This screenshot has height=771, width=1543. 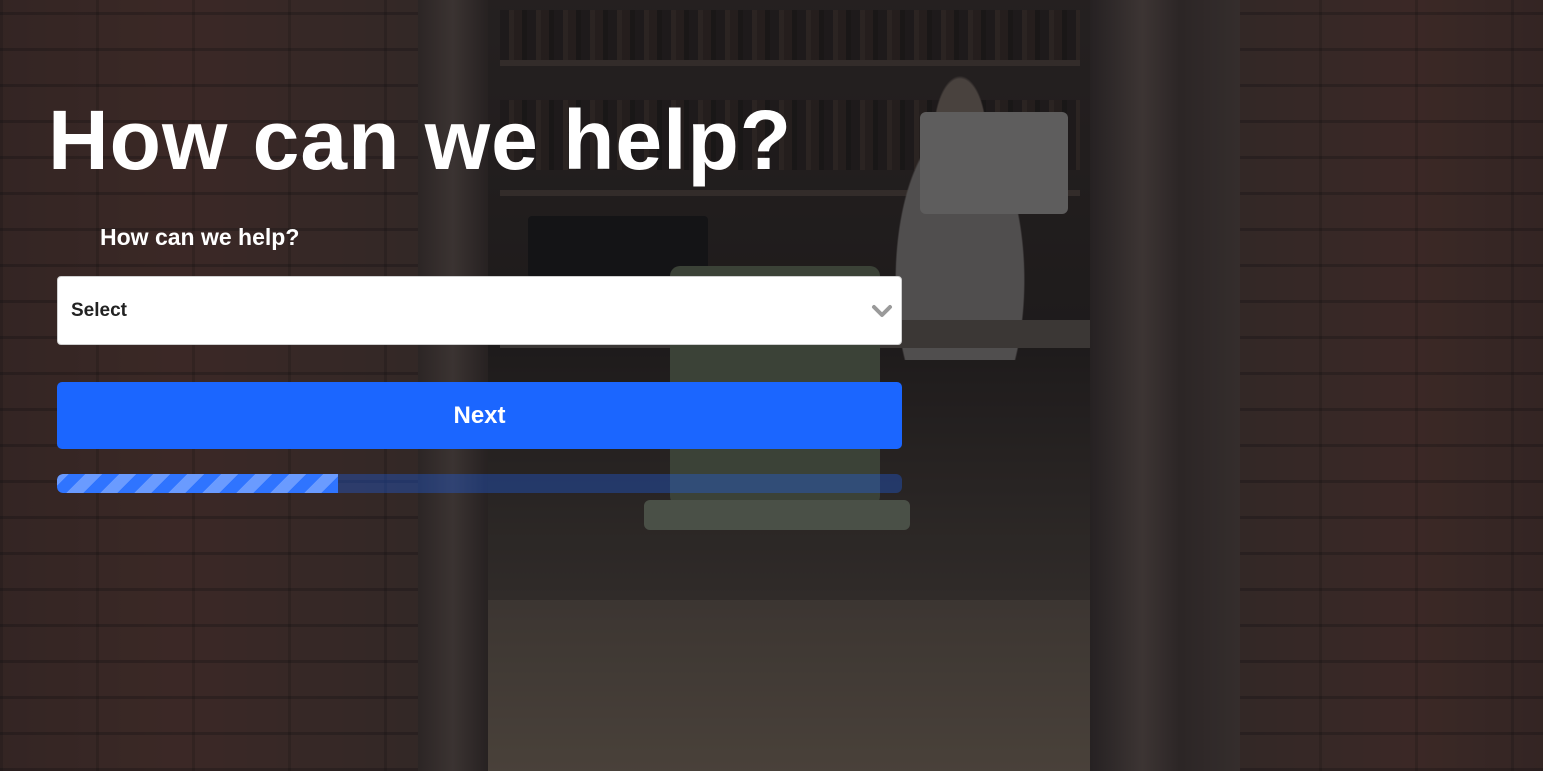 What do you see at coordinates (99, 310) in the screenshot?
I see `select-value: Select` at bounding box center [99, 310].